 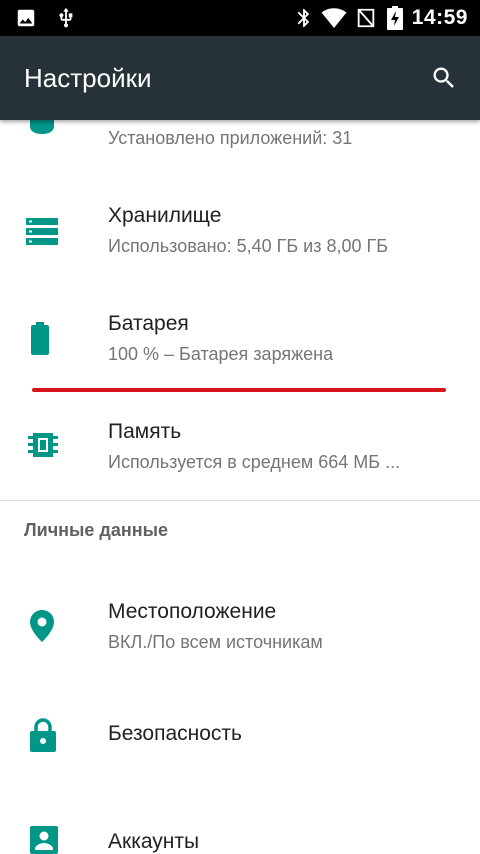 I want to click on settings-item-title: Аккаунты, so click(x=154, y=841).